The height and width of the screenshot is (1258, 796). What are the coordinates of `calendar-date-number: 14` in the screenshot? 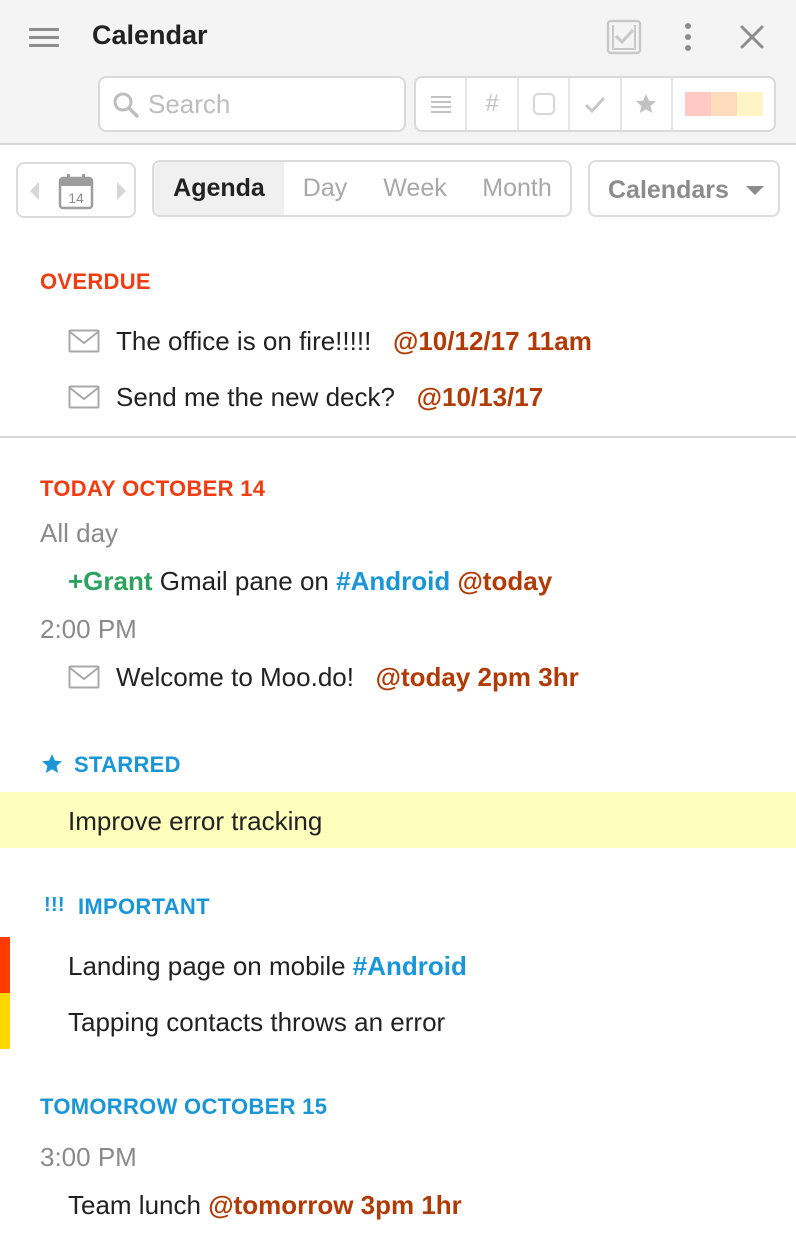 It's located at (76, 198).